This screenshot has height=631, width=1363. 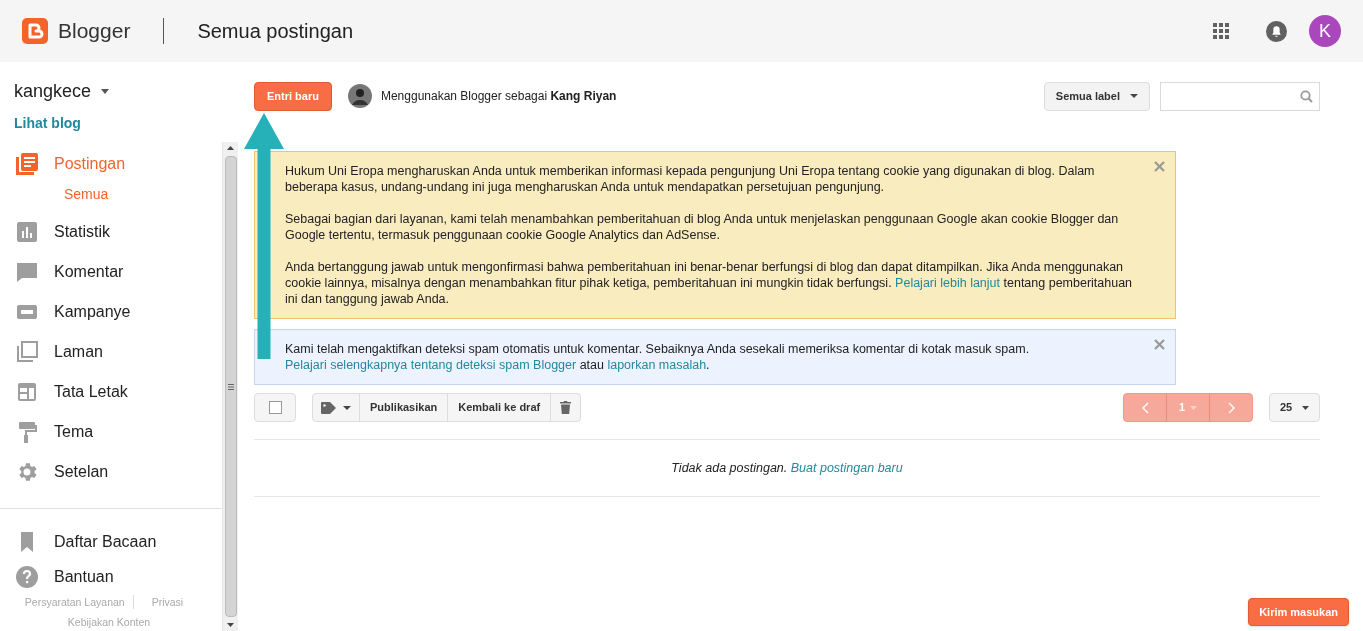 I want to click on tag-icon, so click(x=328, y=407).